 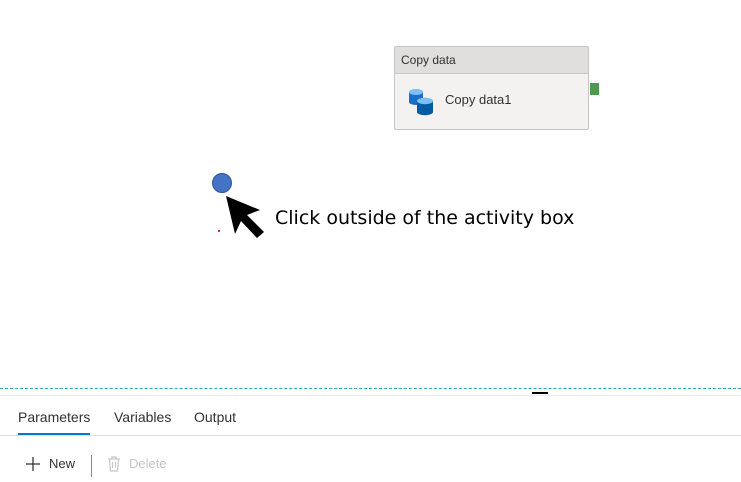 What do you see at coordinates (142, 417) in the screenshot?
I see `tab-variables: Variables` at bounding box center [142, 417].